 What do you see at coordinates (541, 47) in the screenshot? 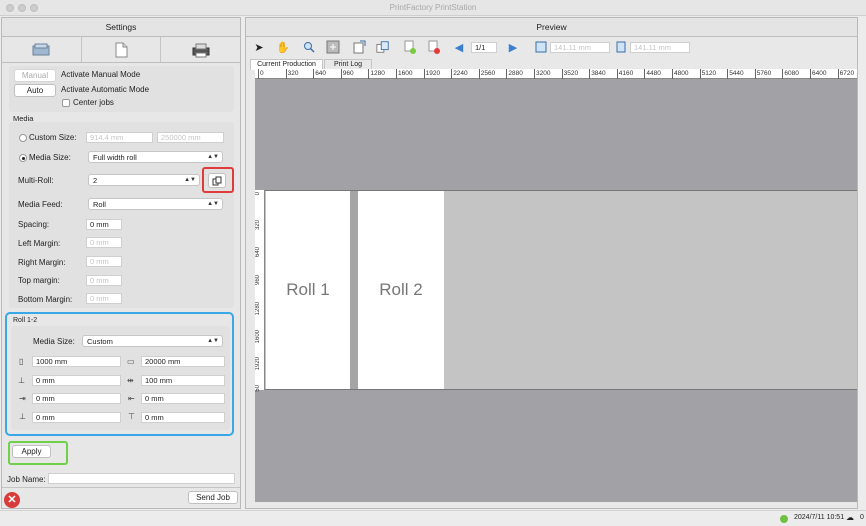
I see `width-icon` at bounding box center [541, 47].